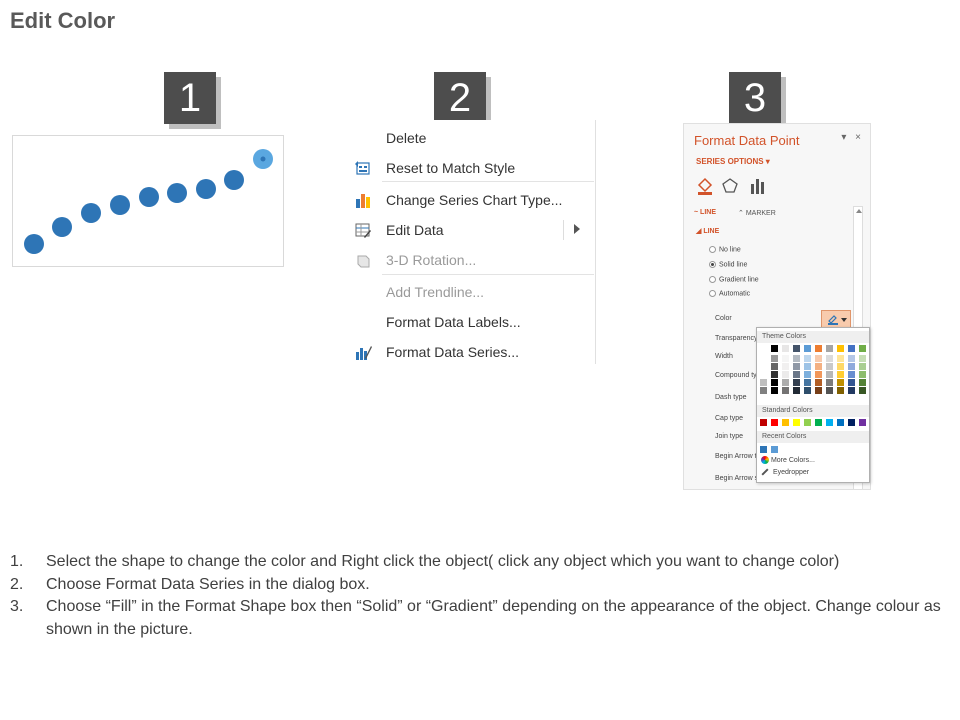 The image size is (960, 720). Describe the element at coordinates (785, 472) in the screenshot. I see `eyedropper-link: Eyedropper` at that location.